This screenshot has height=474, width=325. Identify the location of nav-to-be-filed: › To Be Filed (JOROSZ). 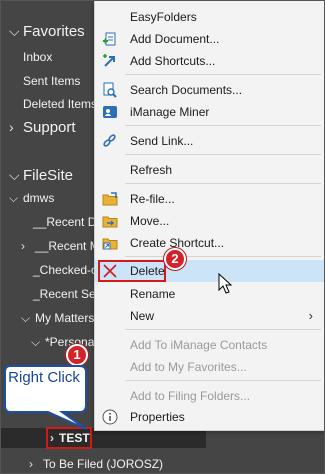
(96, 464).